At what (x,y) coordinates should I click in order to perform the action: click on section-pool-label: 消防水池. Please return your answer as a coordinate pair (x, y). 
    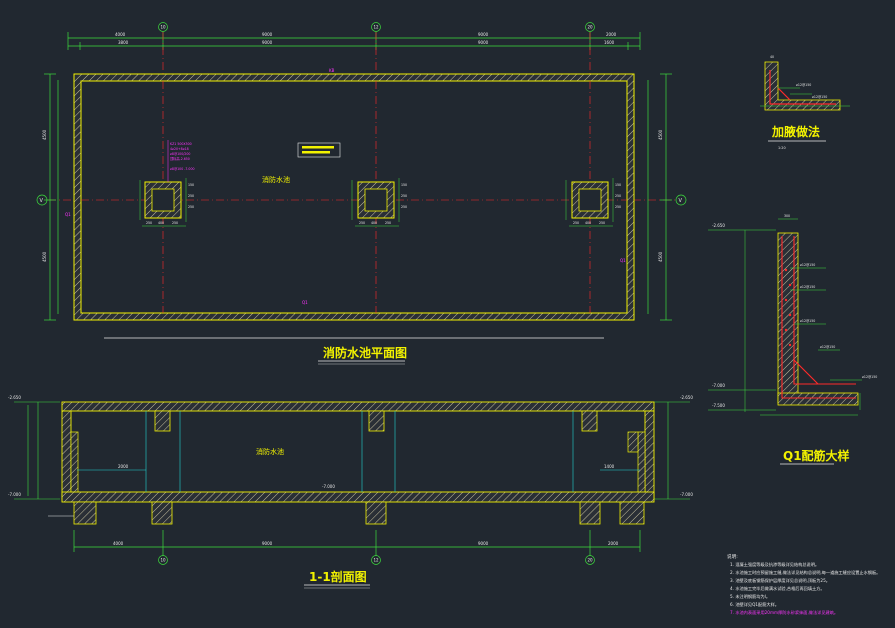
    Looking at the image, I should click on (270, 451).